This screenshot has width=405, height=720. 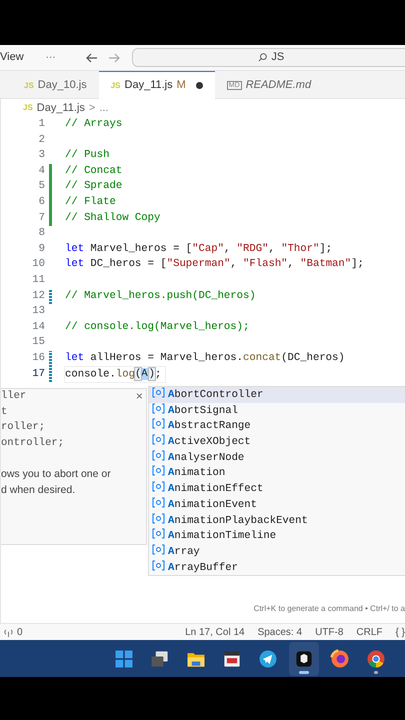 I want to click on line-number: 13, so click(x=38, y=312).